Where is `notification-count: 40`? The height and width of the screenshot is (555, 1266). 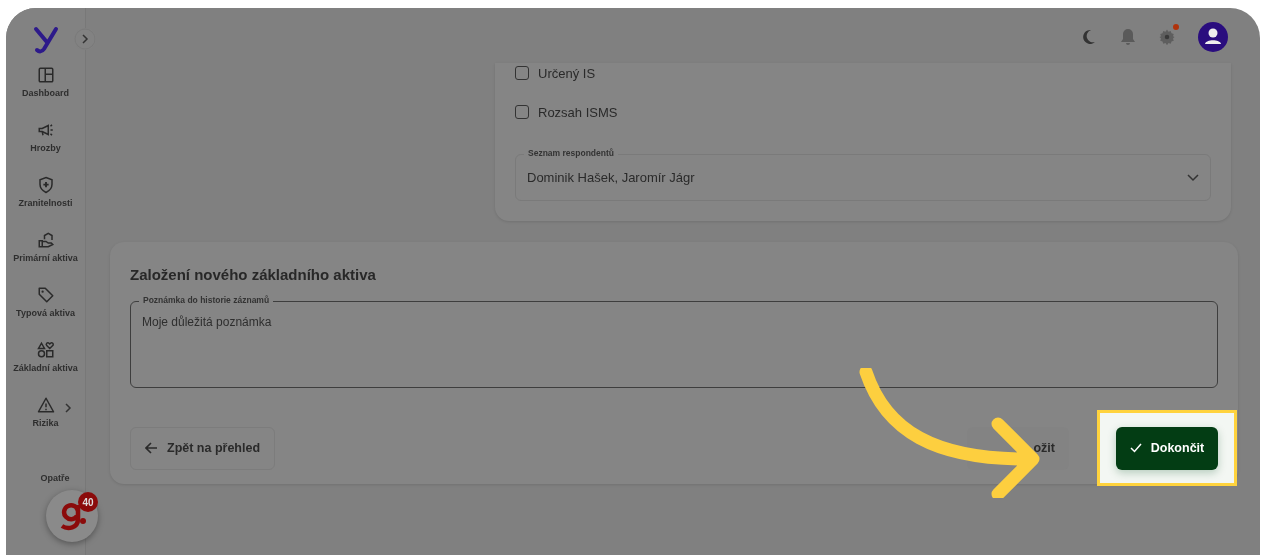
notification-count: 40 is located at coordinates (88, 502).